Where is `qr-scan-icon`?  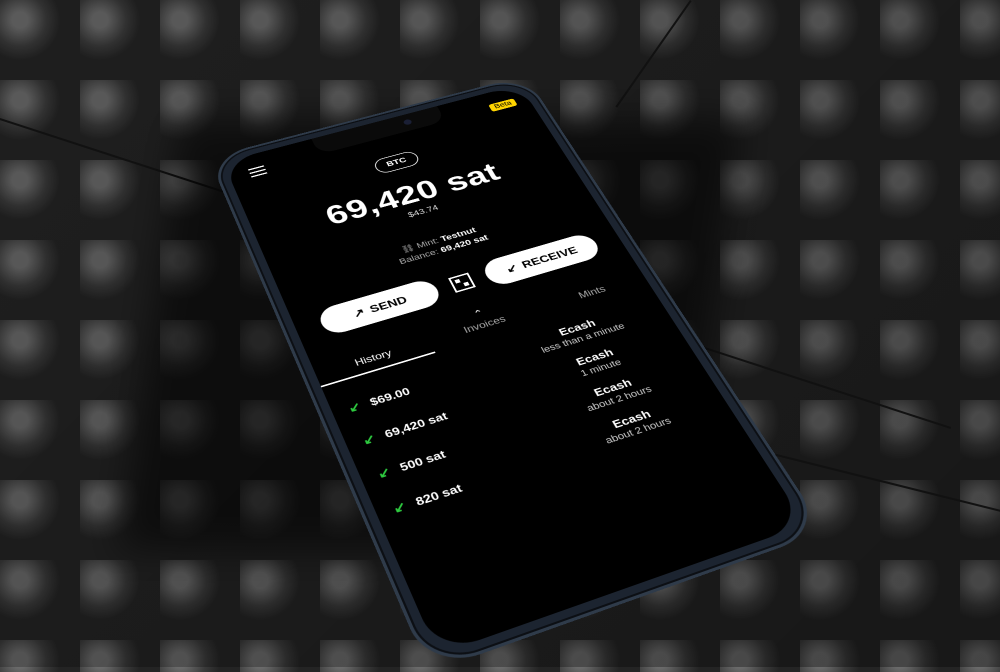
qr-scan-icon is located at coordinates (462, 282).